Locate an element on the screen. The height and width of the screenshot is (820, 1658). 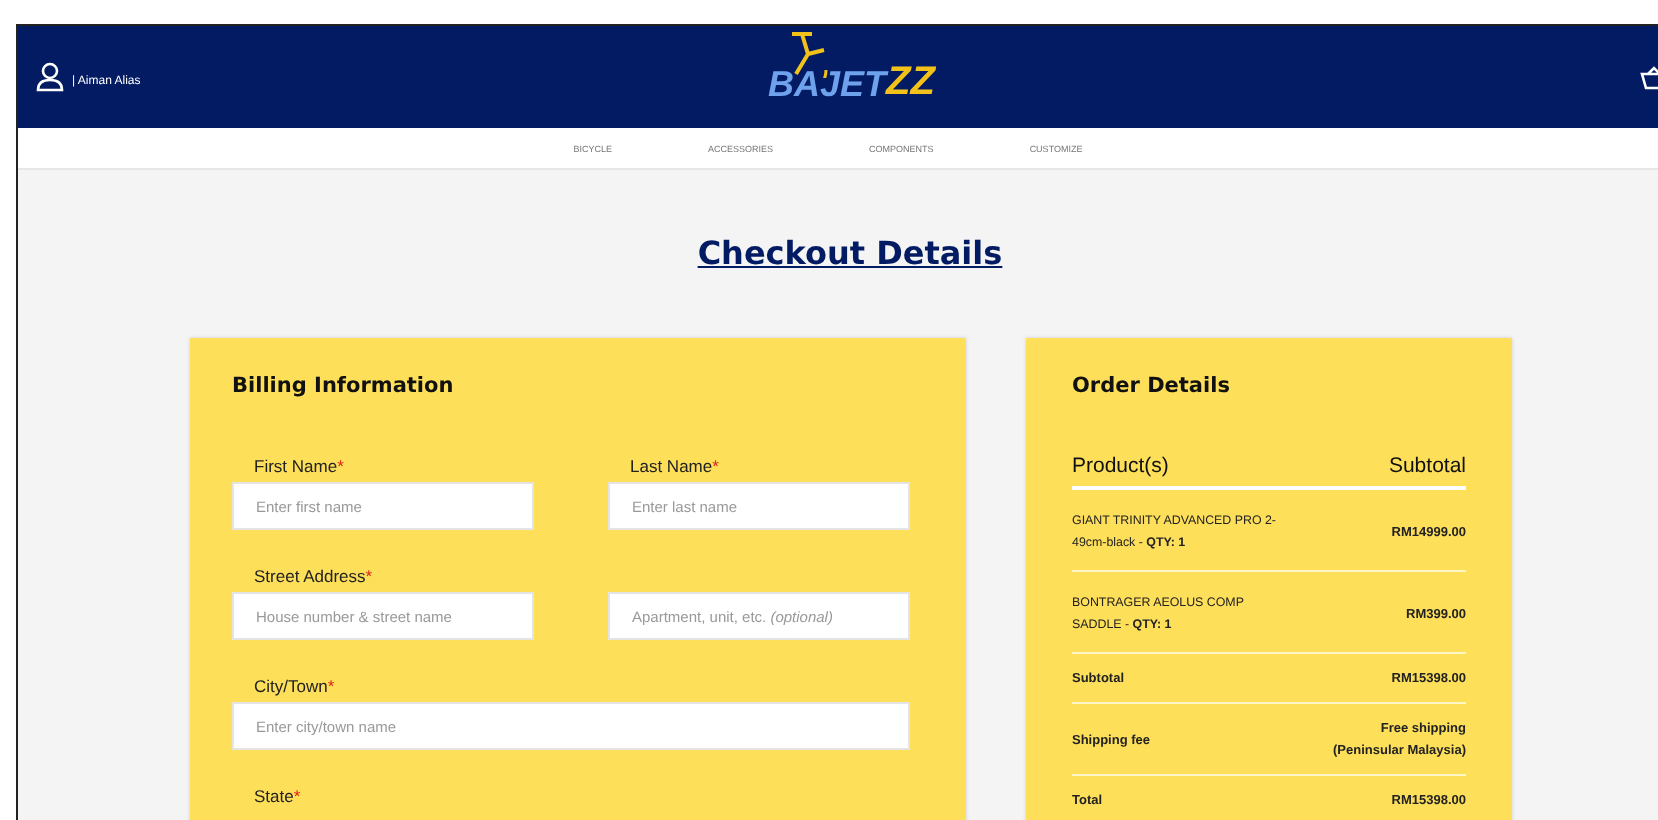
column-header: Product(s) is located at coordinates (1120, 466).